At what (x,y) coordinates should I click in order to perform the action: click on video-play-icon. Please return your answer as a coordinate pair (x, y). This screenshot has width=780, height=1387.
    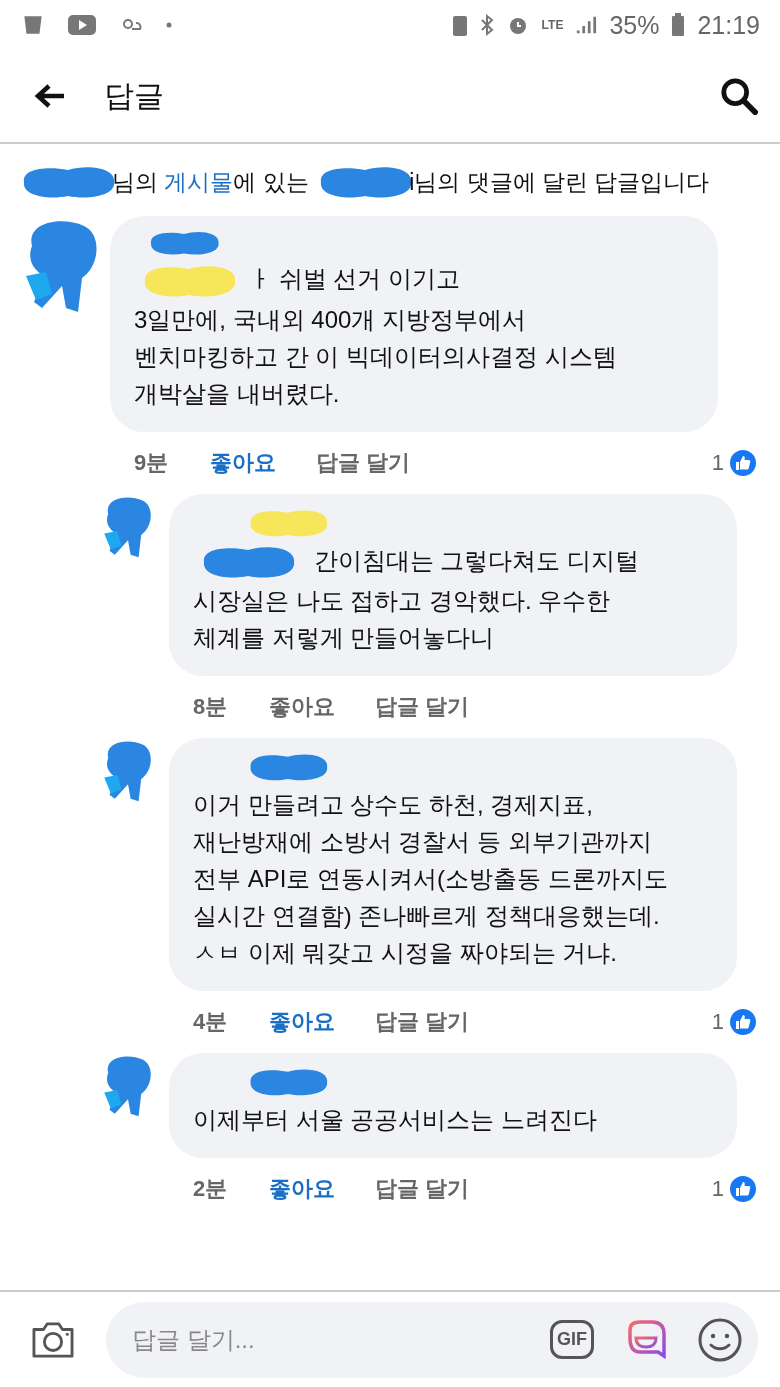
    Looking at the image, I should click on (82, 25).